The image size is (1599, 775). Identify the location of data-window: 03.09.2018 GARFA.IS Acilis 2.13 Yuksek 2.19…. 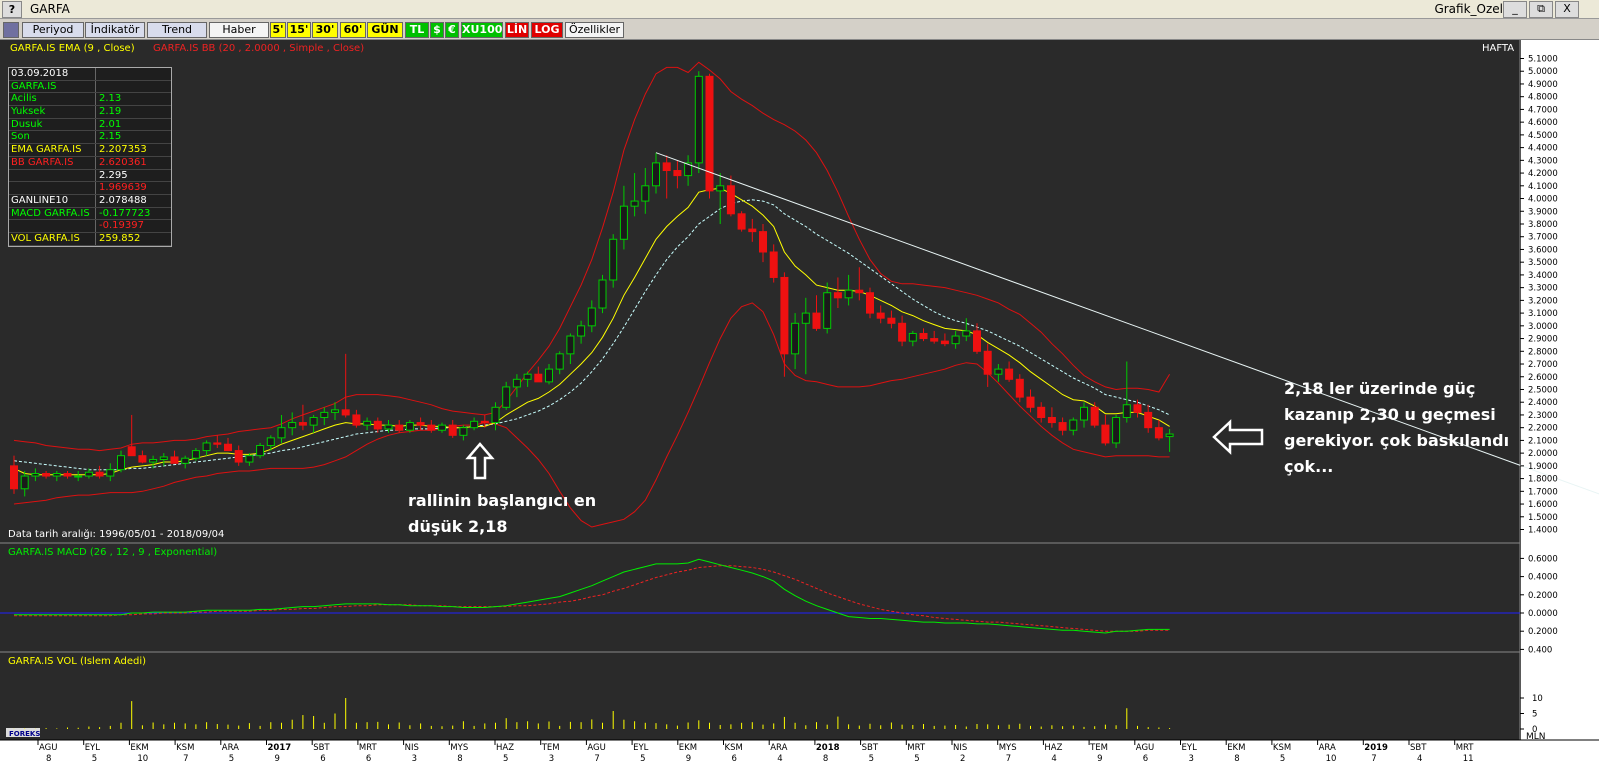
(90, 157).